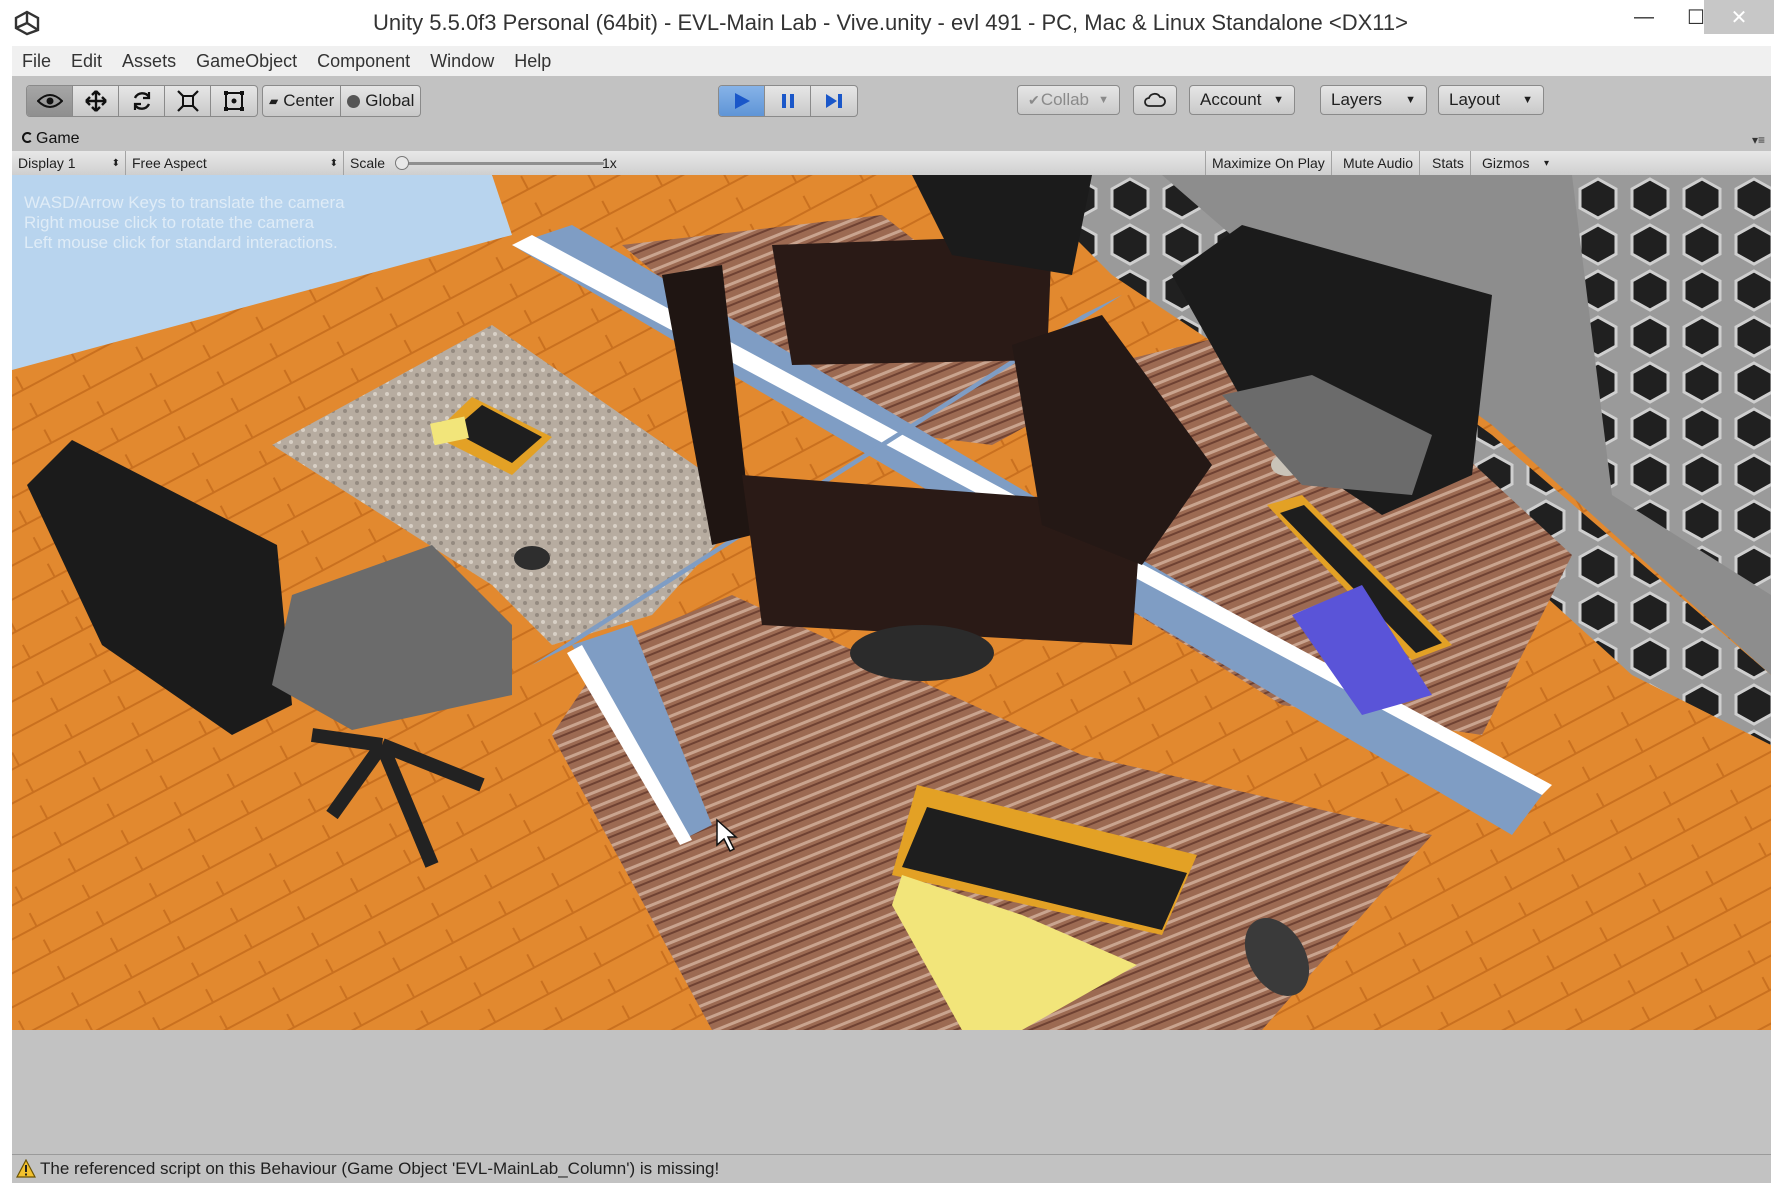 The height and width of the screenshot is (1191, 1781). What do you see at coordinates (169, 222) in the screenshot?
I see `hint-line: Right mouse click to rotate the camera` at bounding box center [169, 222].